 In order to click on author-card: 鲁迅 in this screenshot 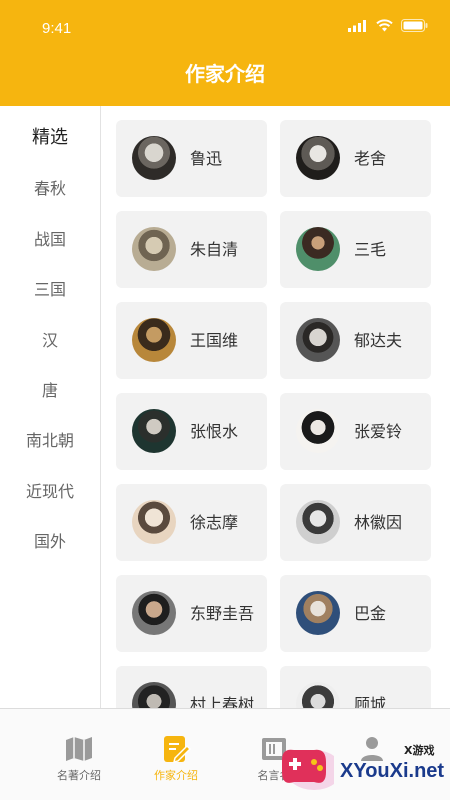, I will do `click(191, 158)`.